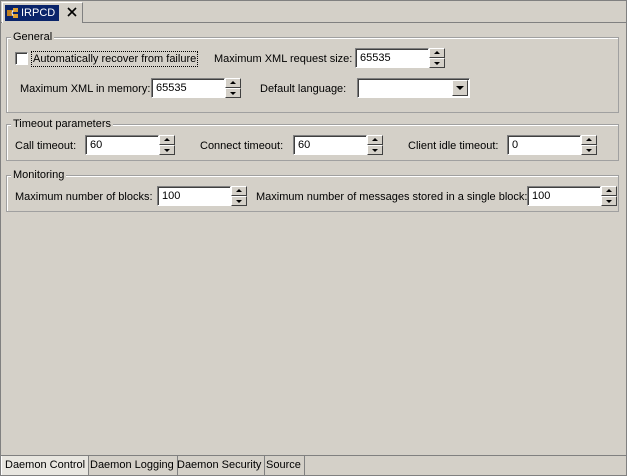 This screenshot has height=476, width=627. I want to click on client-idle-timeout-input: 0, so click(544, 145).